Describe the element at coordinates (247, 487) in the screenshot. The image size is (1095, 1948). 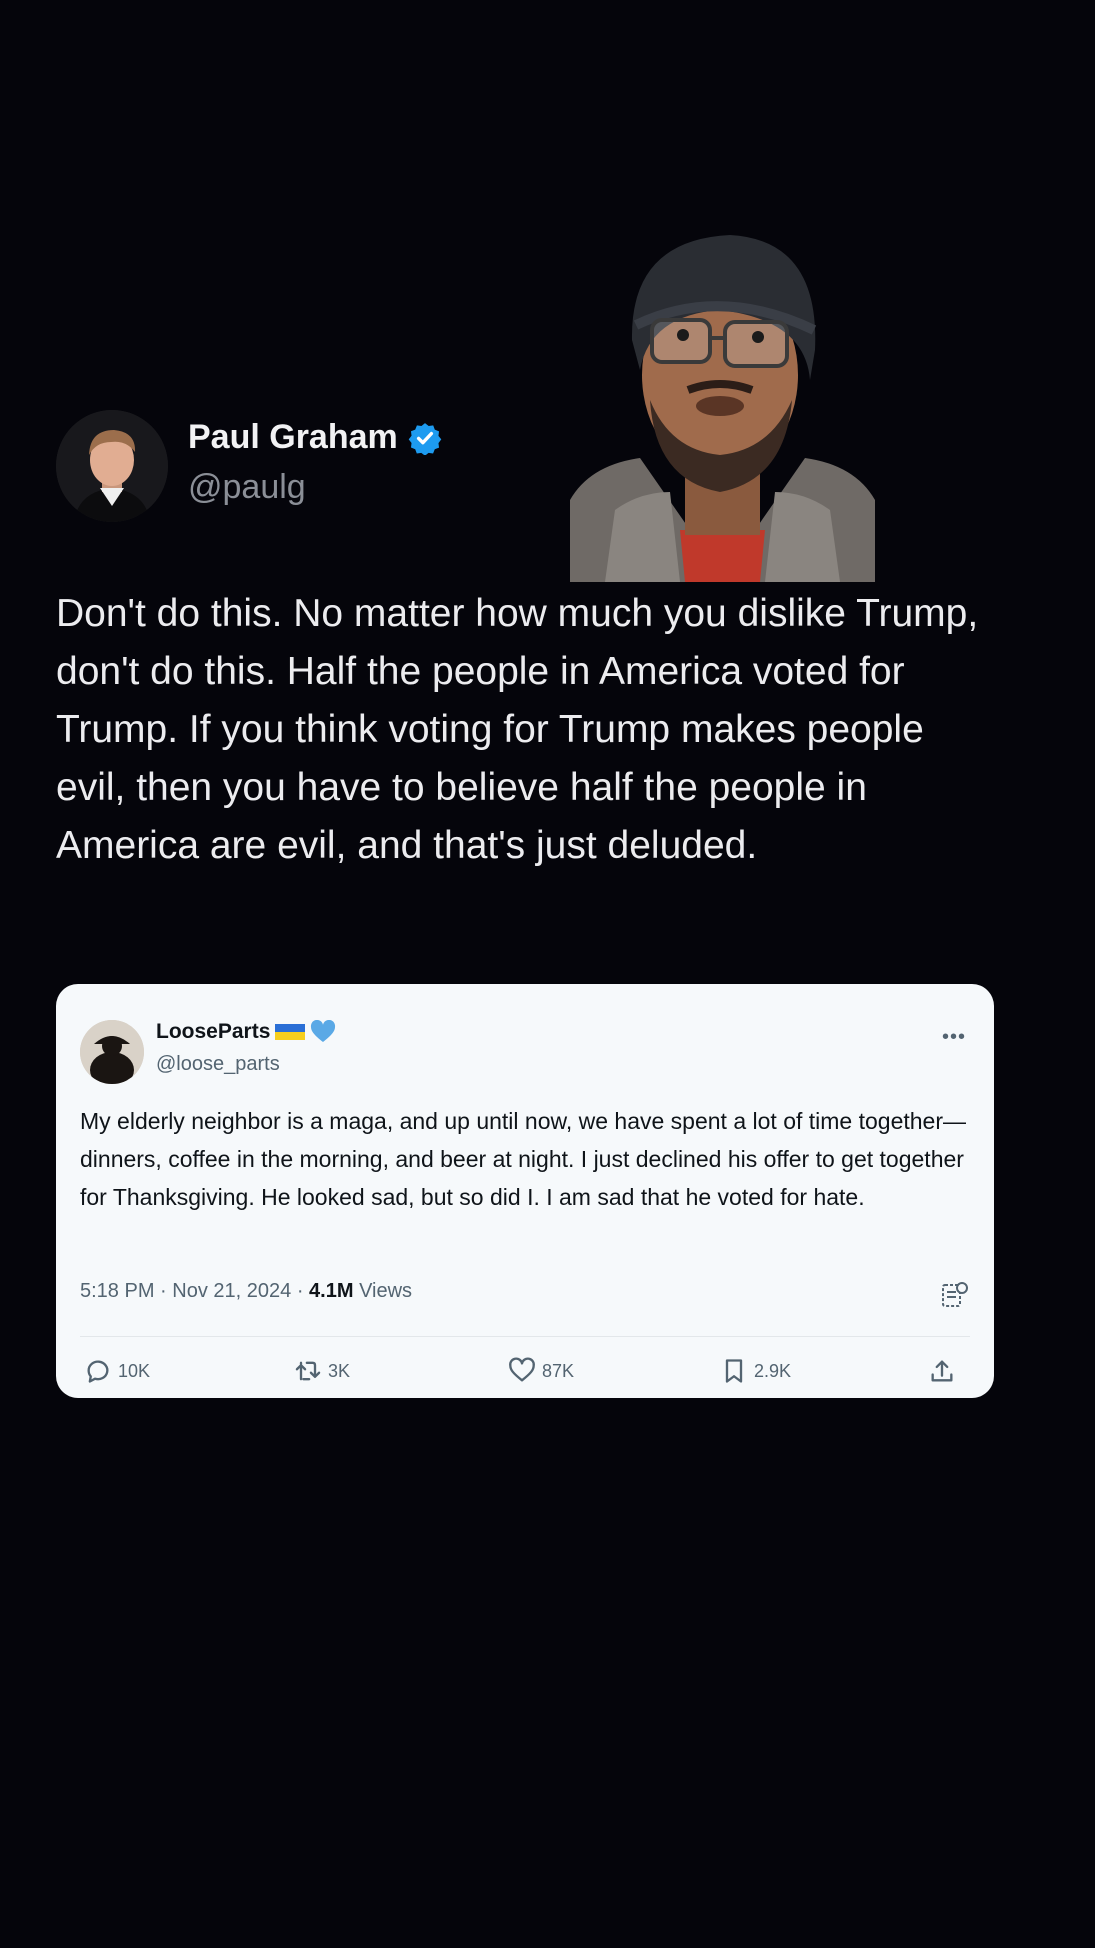
I see `author-handle: @paulg` at that location.